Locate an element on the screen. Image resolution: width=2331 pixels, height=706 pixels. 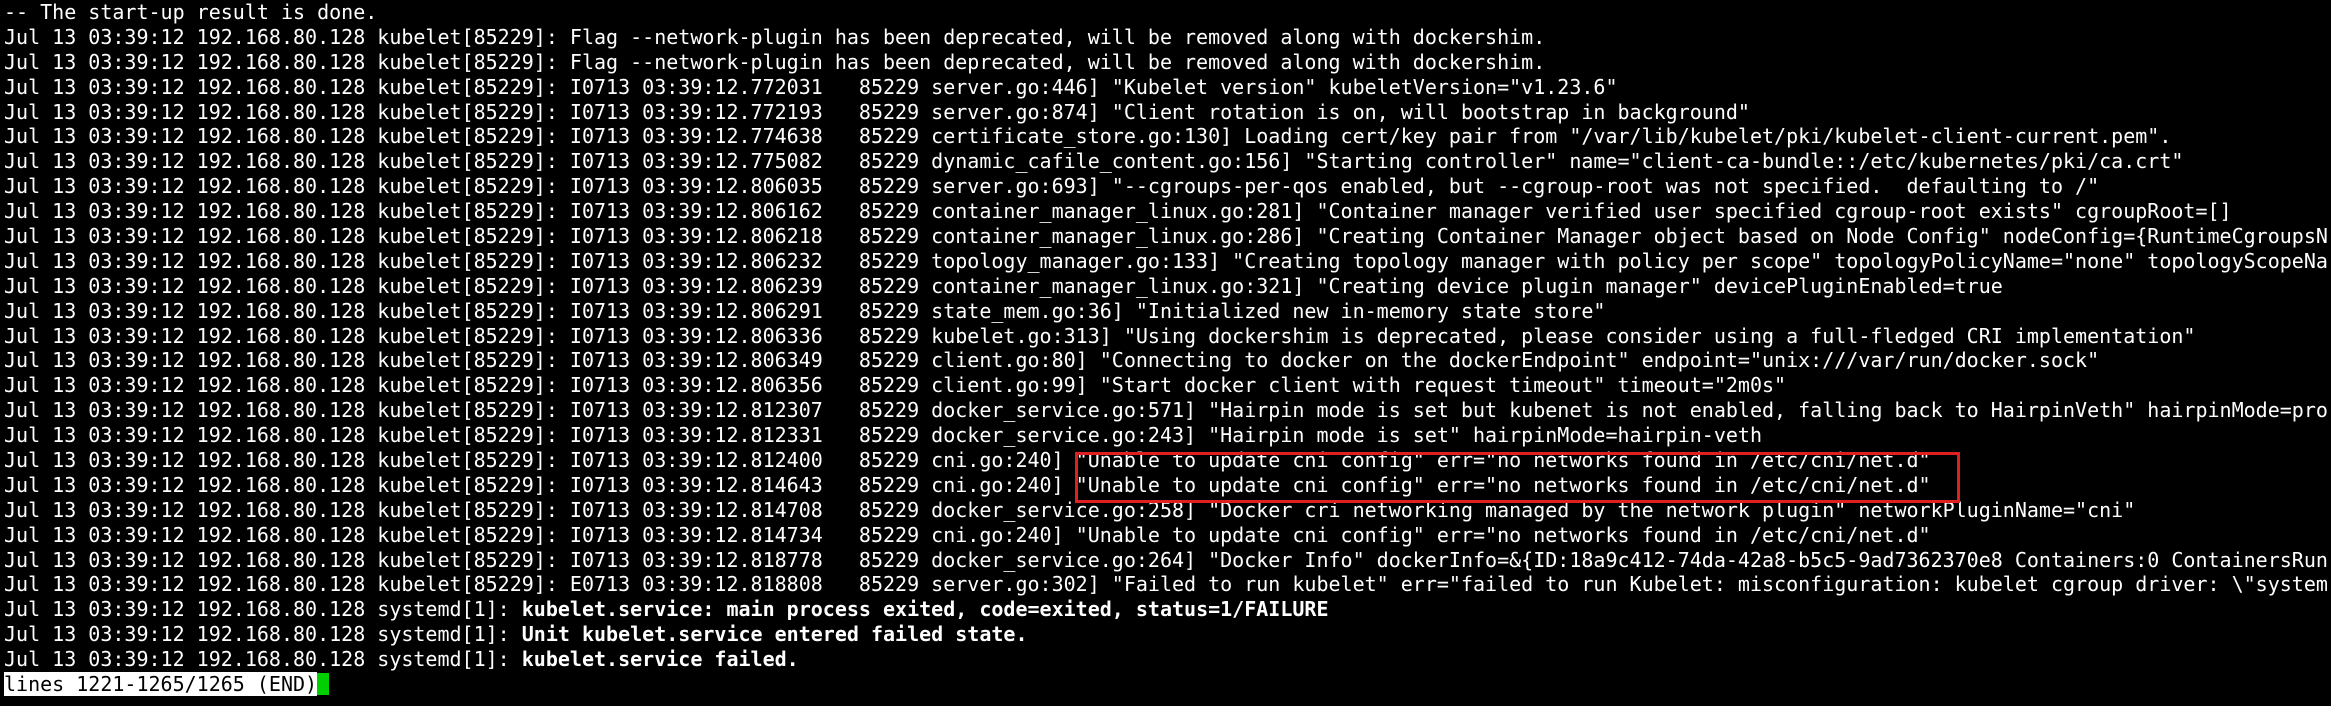
terminal-cursor is located at coordinates (323, 684).